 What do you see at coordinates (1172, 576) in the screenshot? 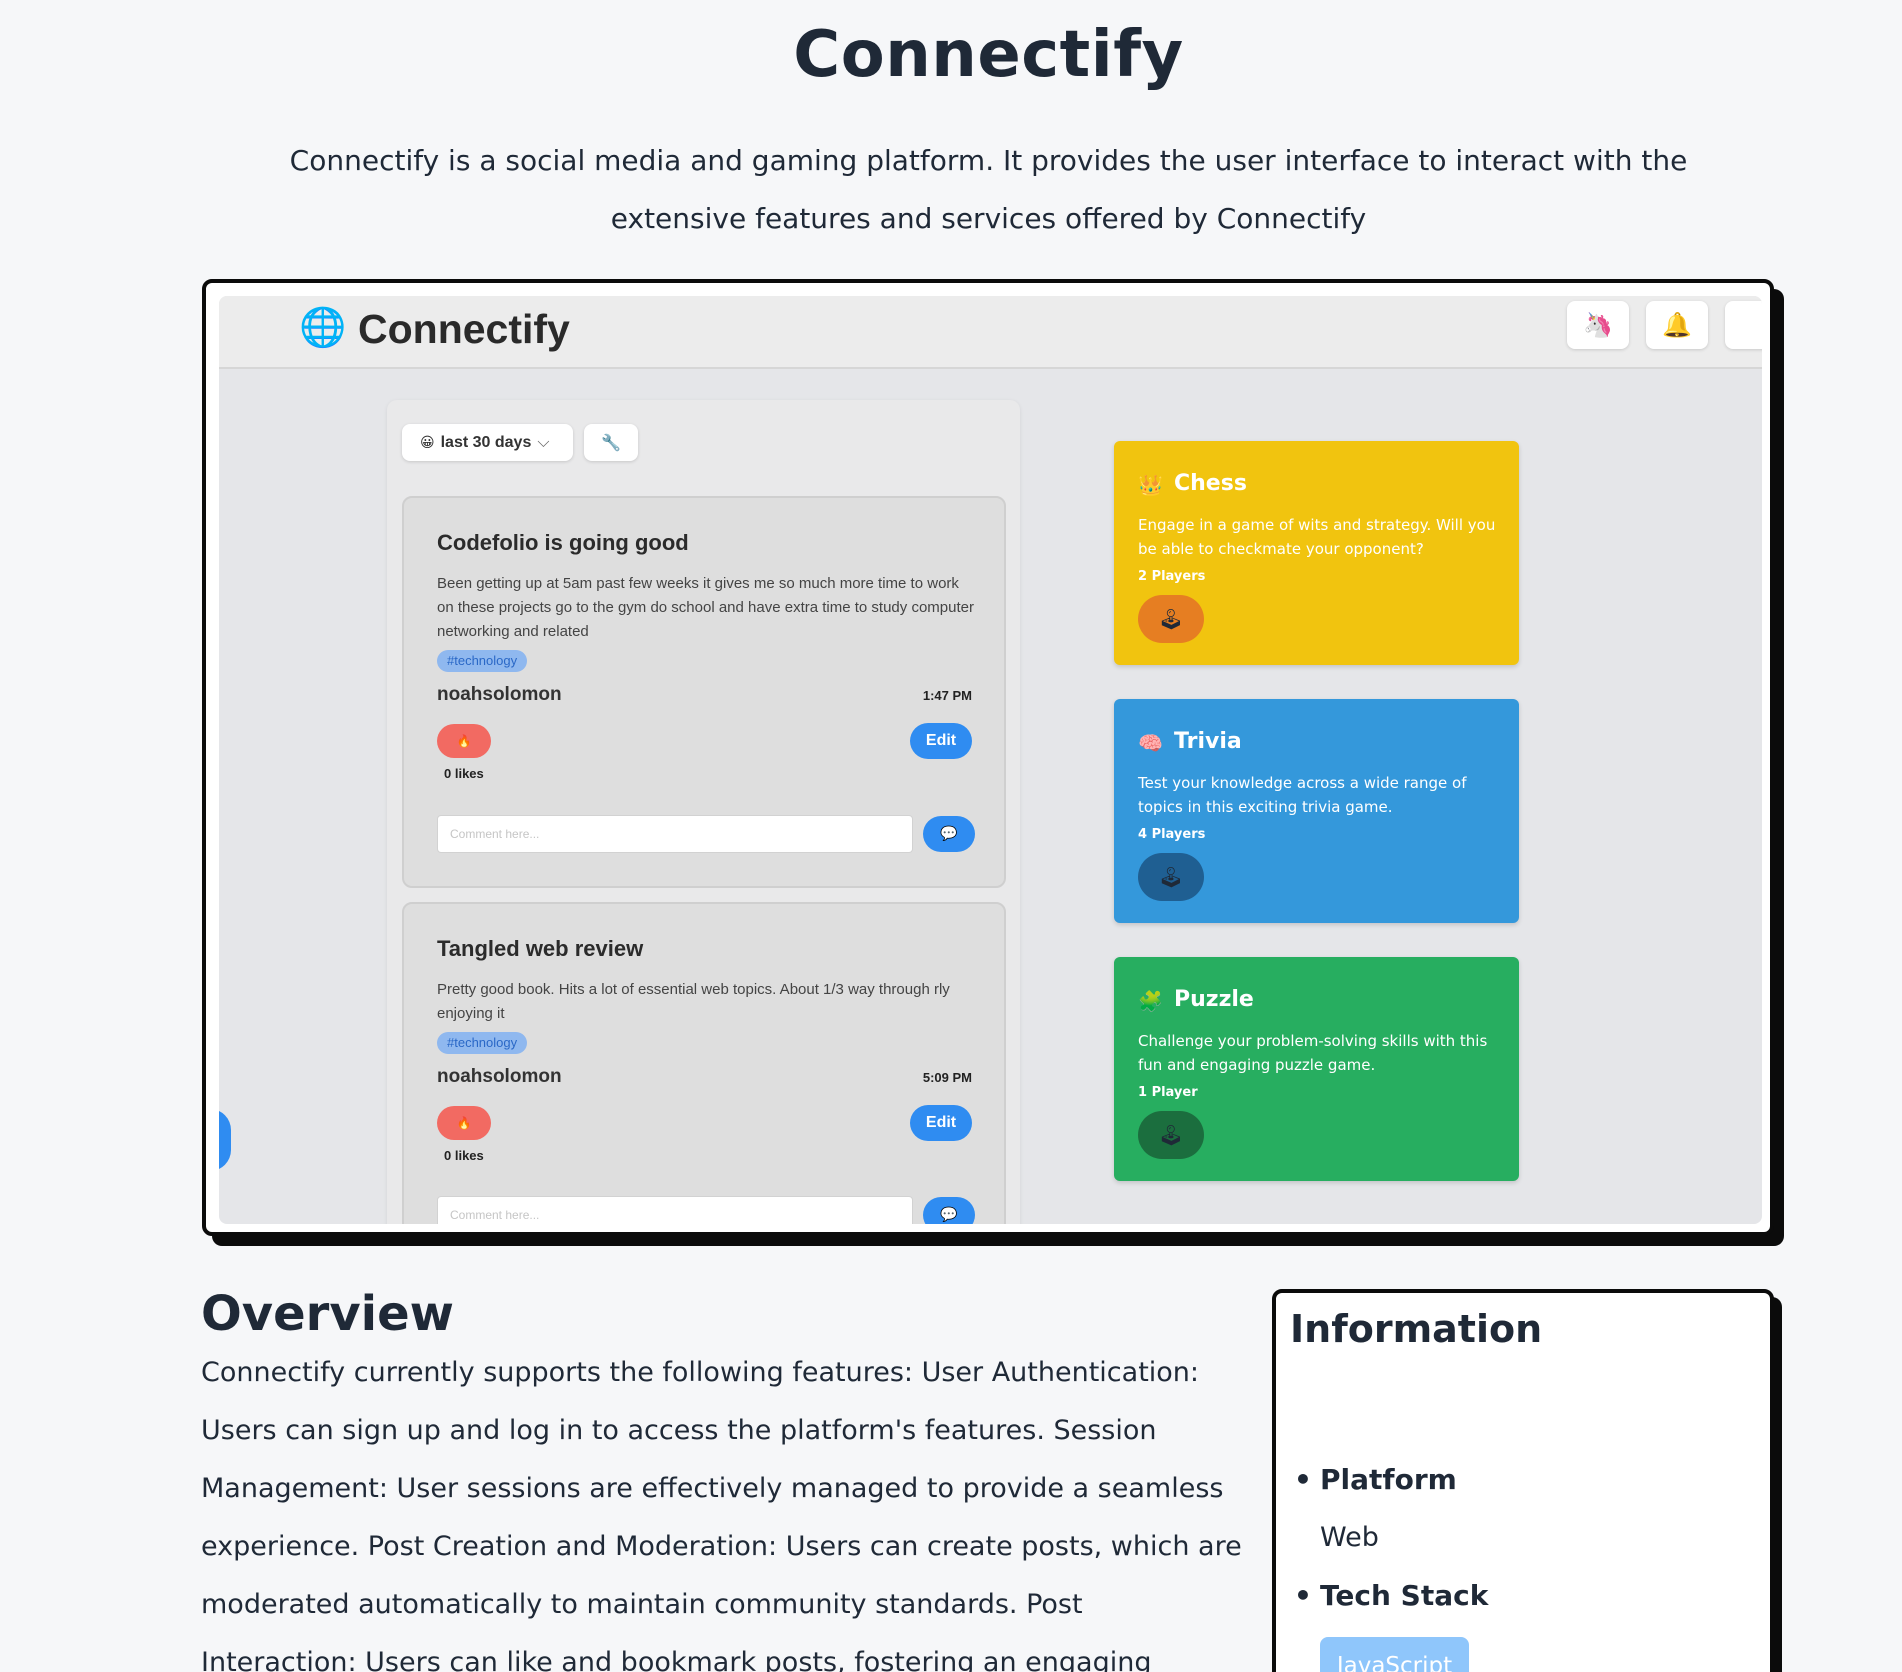
I see `game-players: 2 Players` at bounding box center [1172, 576].